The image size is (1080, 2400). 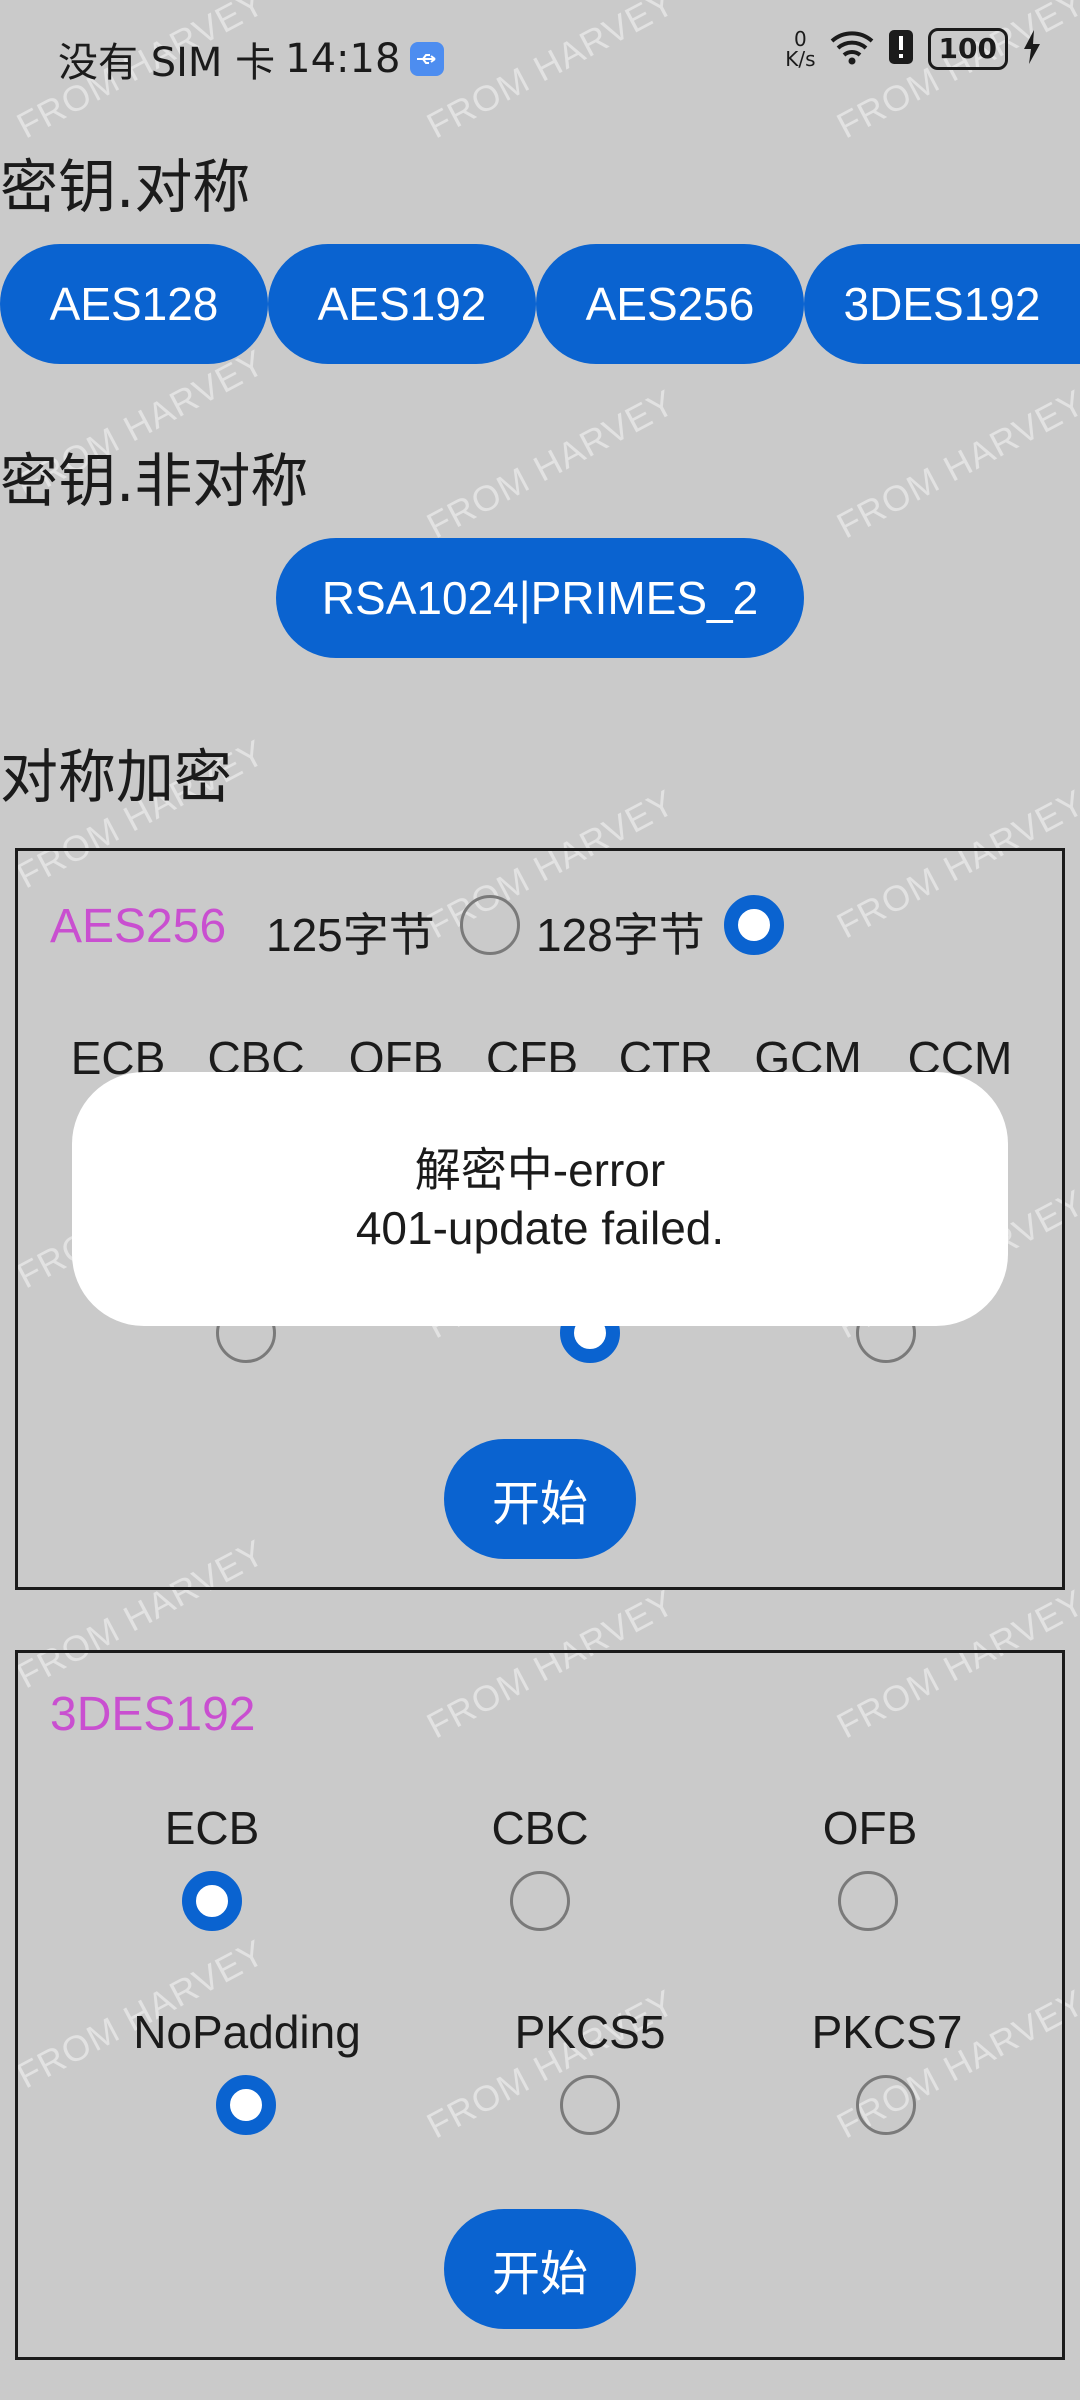 What do you see at coordinates (350, 935) in the screenshot?
I see `size-125-label: 125字节` at bounding box center [350, 935].